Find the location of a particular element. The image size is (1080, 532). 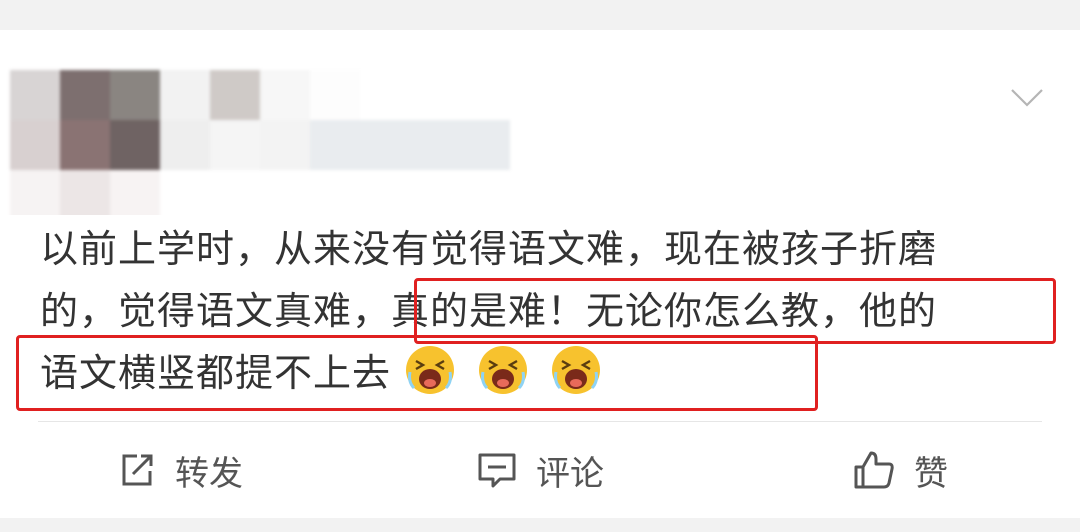

highlight-box is located at coordinates (417, 373).